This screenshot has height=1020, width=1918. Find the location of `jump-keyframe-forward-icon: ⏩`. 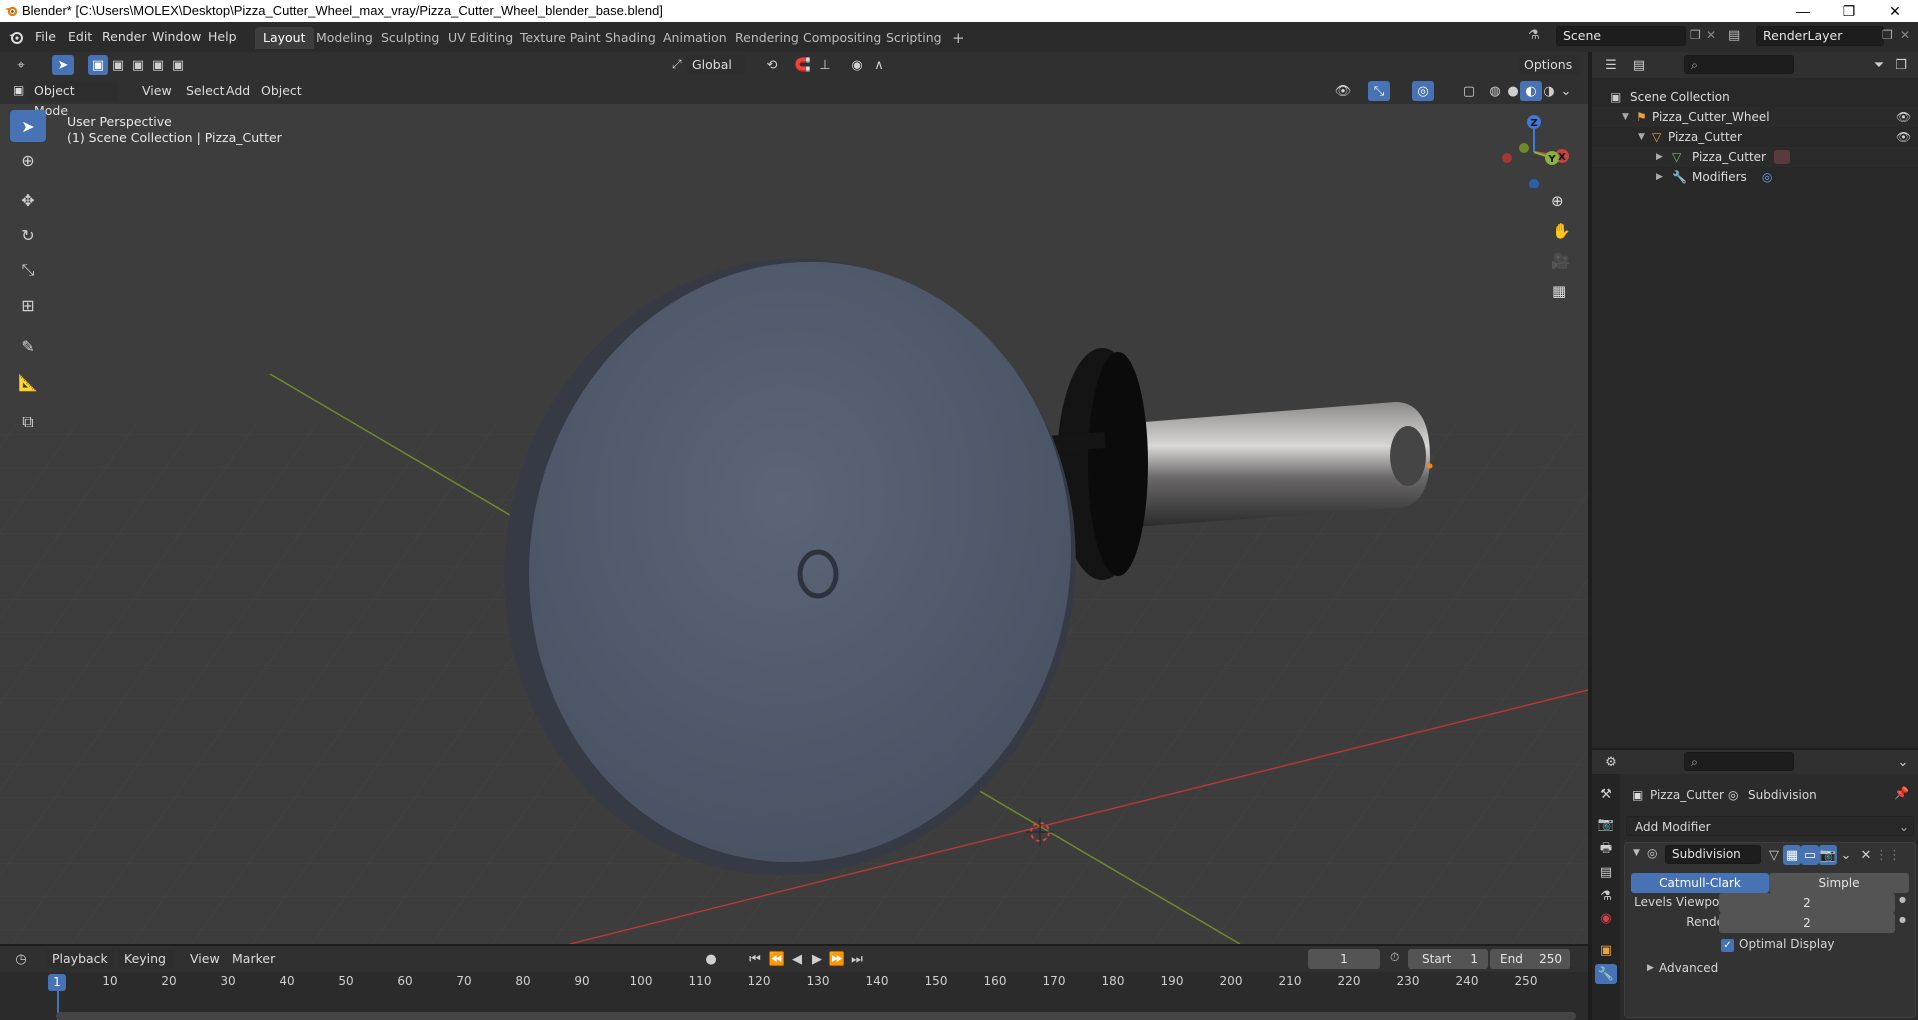

jump-keyframe-forward-icon: ⏩ is located at coordinates (837, 959).